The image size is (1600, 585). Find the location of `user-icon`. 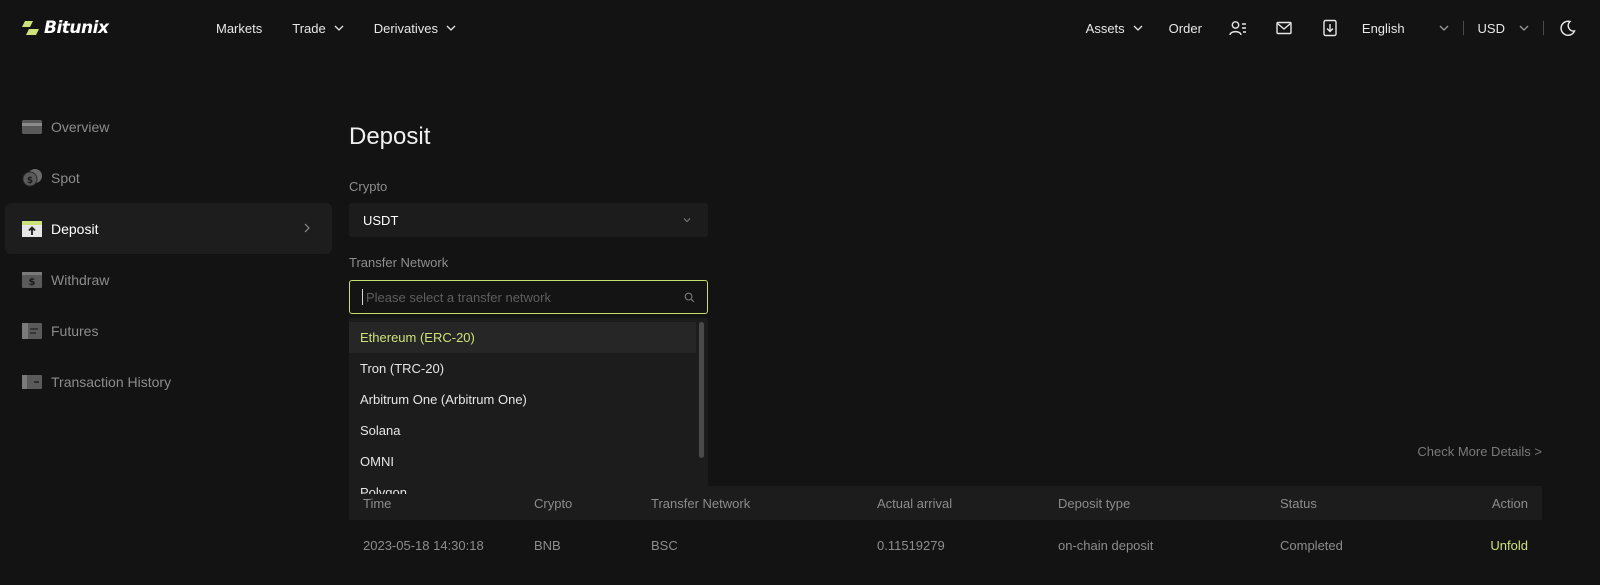

user-icon is located at coordinates (1238, 28).